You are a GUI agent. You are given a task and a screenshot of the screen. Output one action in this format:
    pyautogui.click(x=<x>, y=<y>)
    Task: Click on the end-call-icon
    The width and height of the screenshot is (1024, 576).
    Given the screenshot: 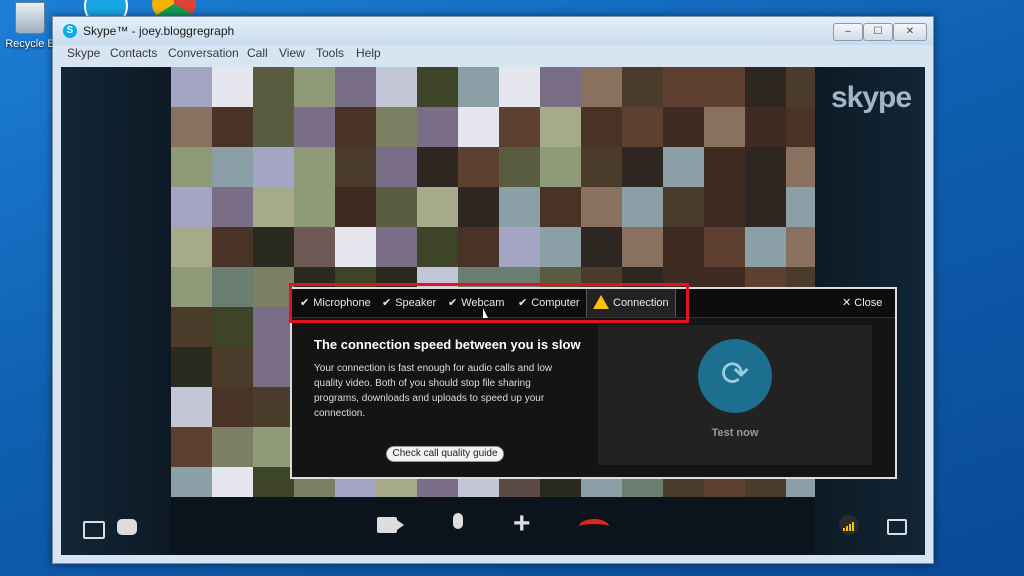 What is the action you would take?
    pyautogui.click(x=594, y=526)
    